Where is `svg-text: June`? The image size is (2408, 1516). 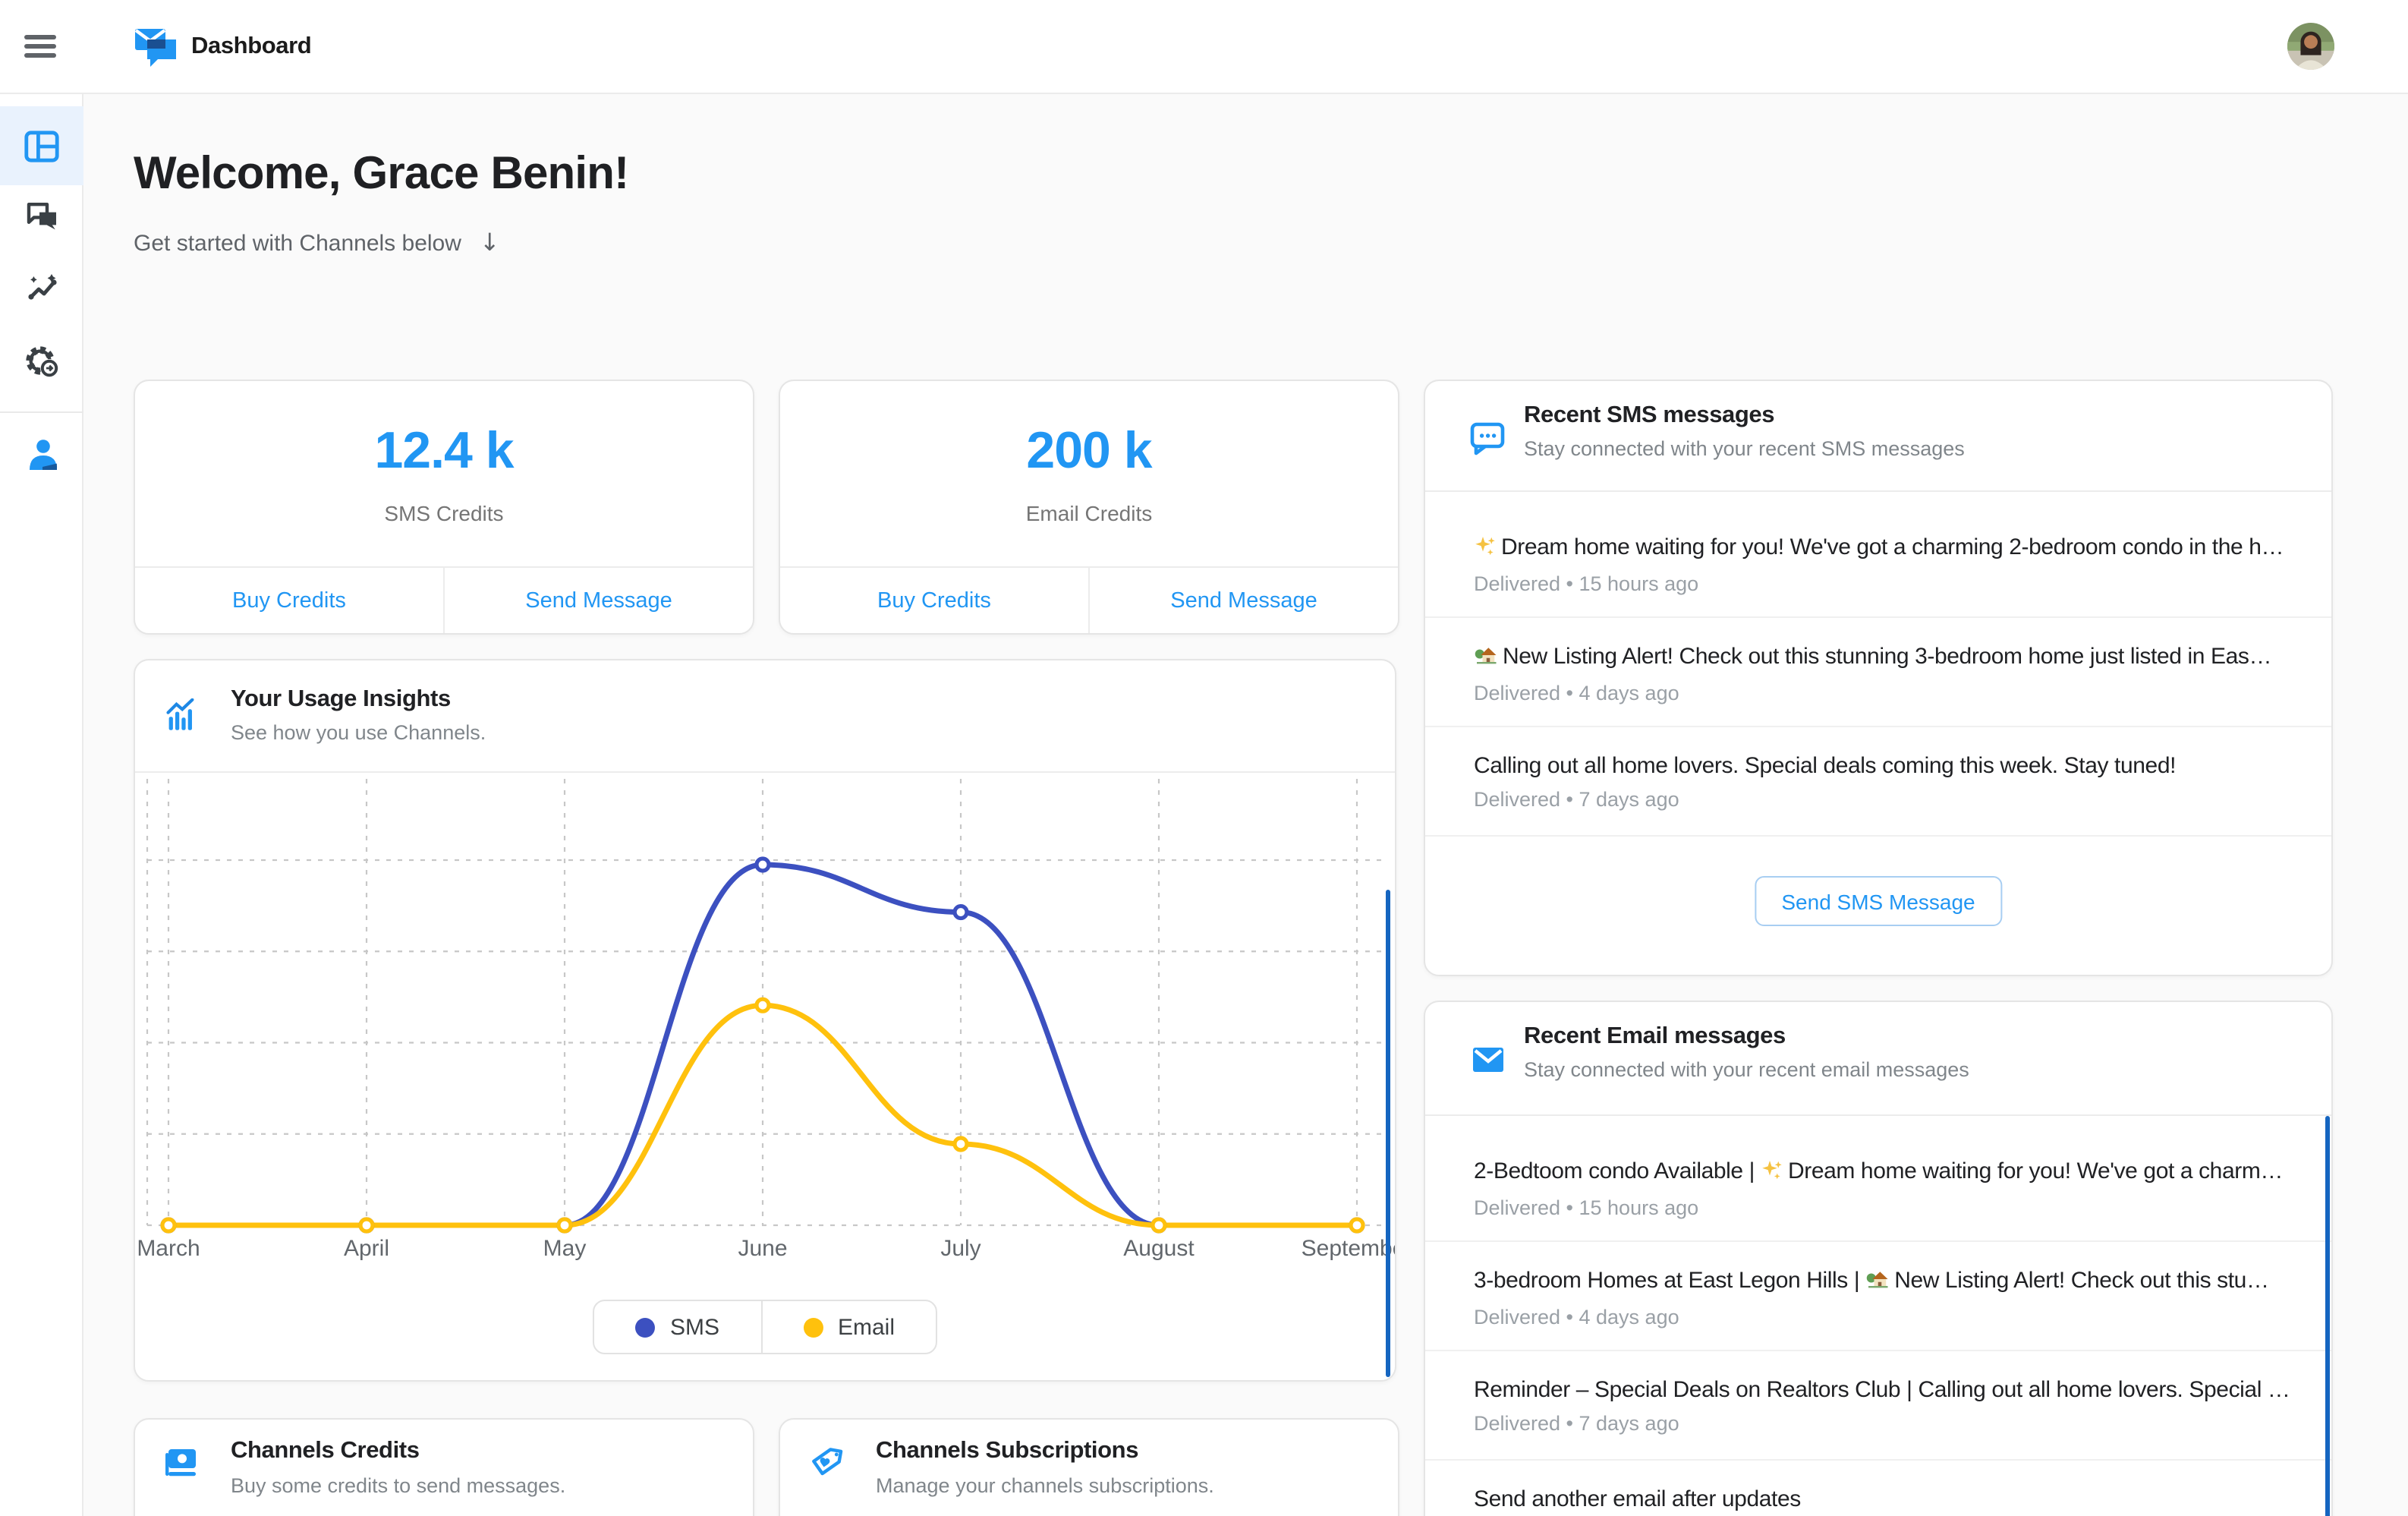
svg-text: June is located at coordinates (762, 1248).